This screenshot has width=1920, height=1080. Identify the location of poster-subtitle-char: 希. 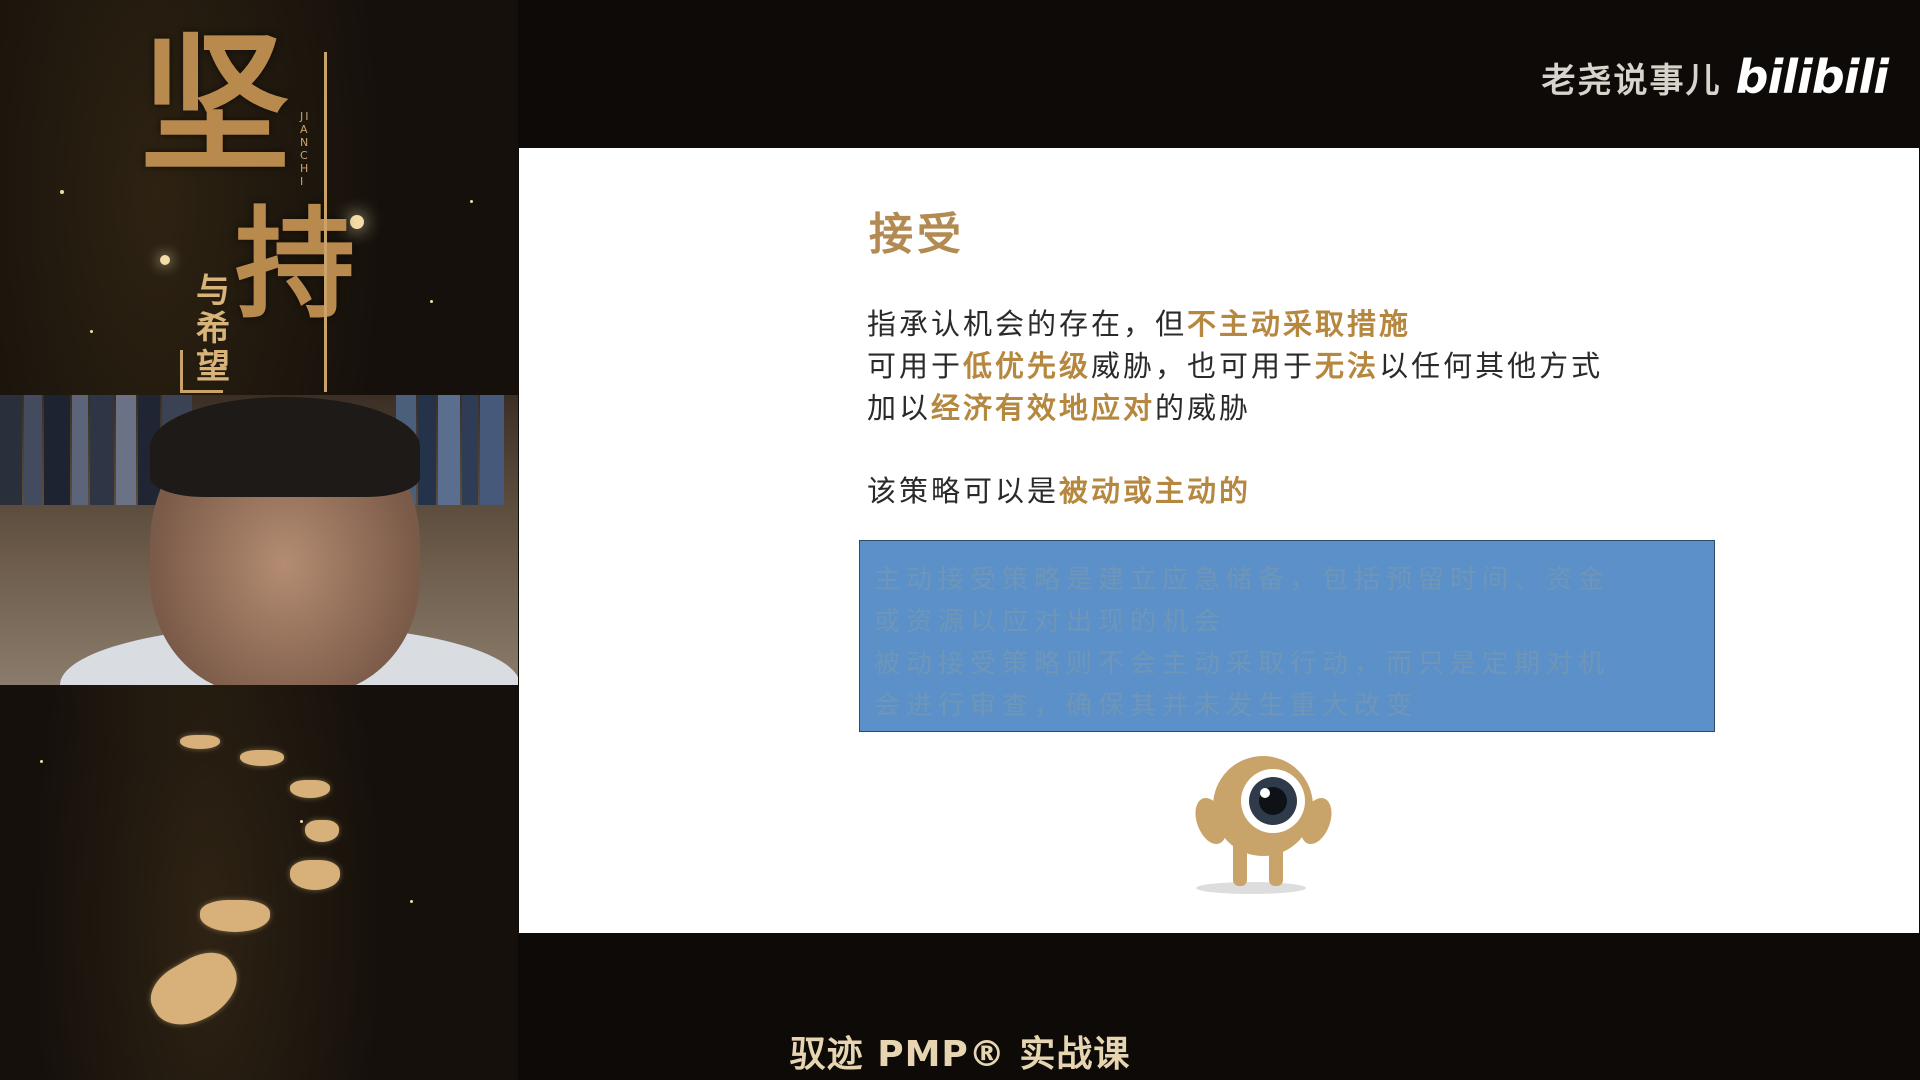
(213, 329).